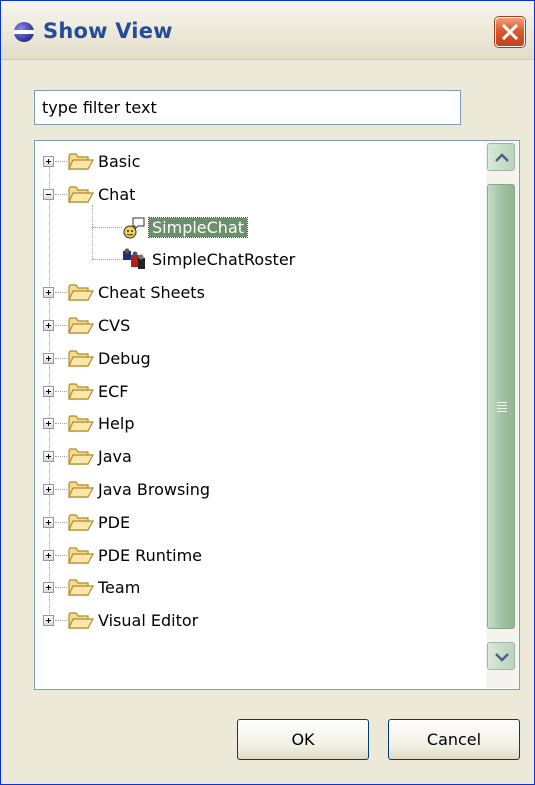  I want to click on folder-label: Cheat Sheets, so click(151, 293).